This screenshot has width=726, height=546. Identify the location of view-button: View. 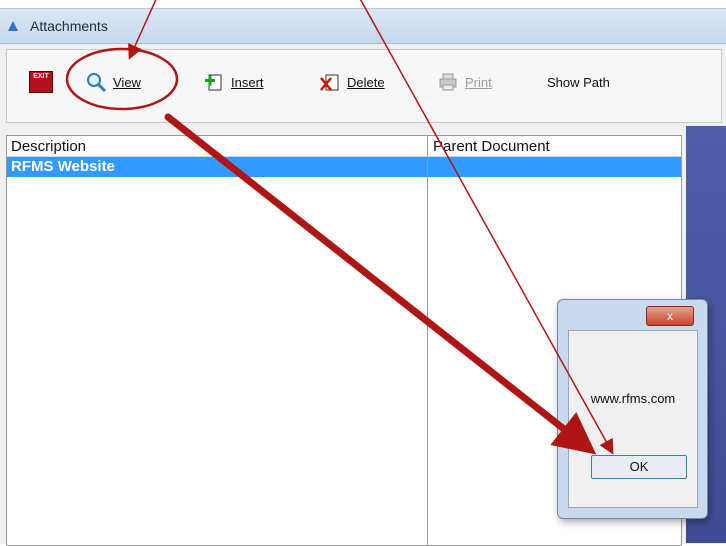
(113, 82).